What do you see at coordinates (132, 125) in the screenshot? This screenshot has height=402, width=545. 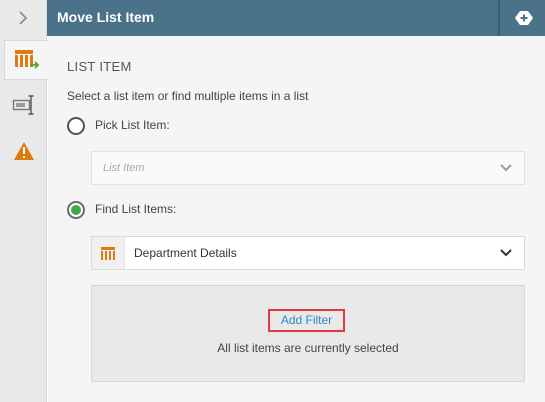 I see `pick-list-item-label: Pick List Item:` at bounding box center [132, 125].